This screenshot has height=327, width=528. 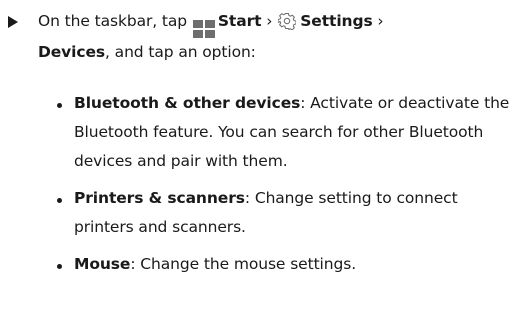 What do you see at coordinates (336, 21) in the screenshot?
I see `settings-label: Settings` at bounding box center [336, 21].